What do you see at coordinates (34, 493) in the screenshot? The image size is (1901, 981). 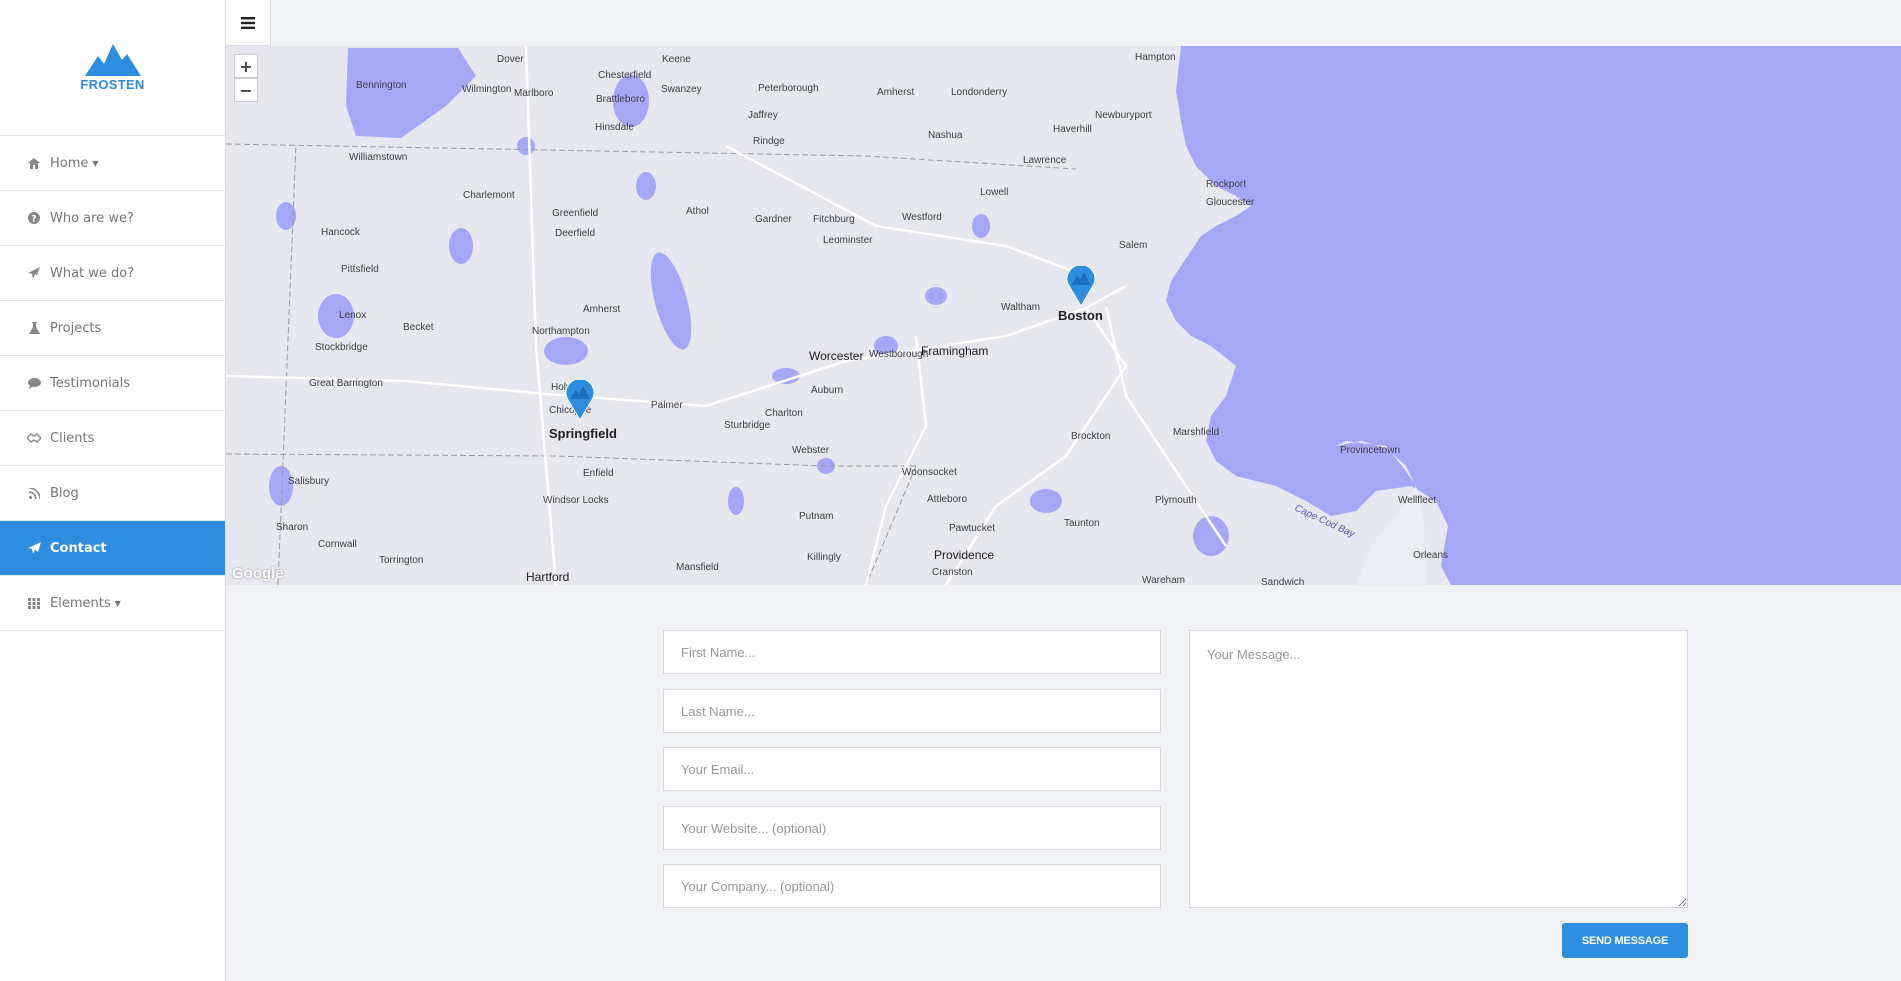 I see `rss-icon` at bounding box center [34, 493].